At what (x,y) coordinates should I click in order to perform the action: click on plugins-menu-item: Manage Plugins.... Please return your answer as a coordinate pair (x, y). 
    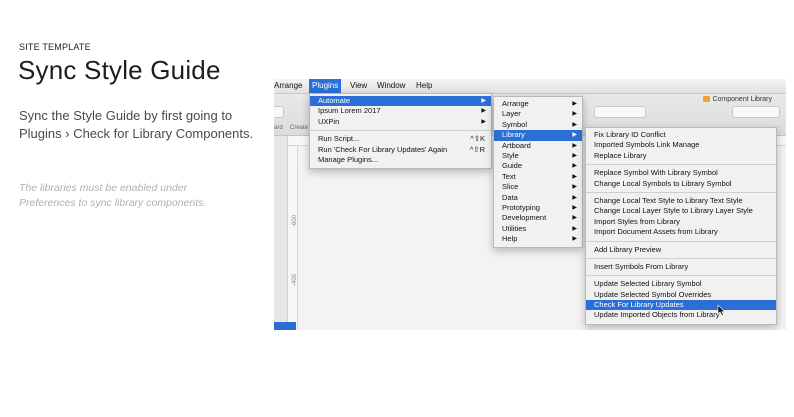
    Looking at the image, I should click on (400, 160).